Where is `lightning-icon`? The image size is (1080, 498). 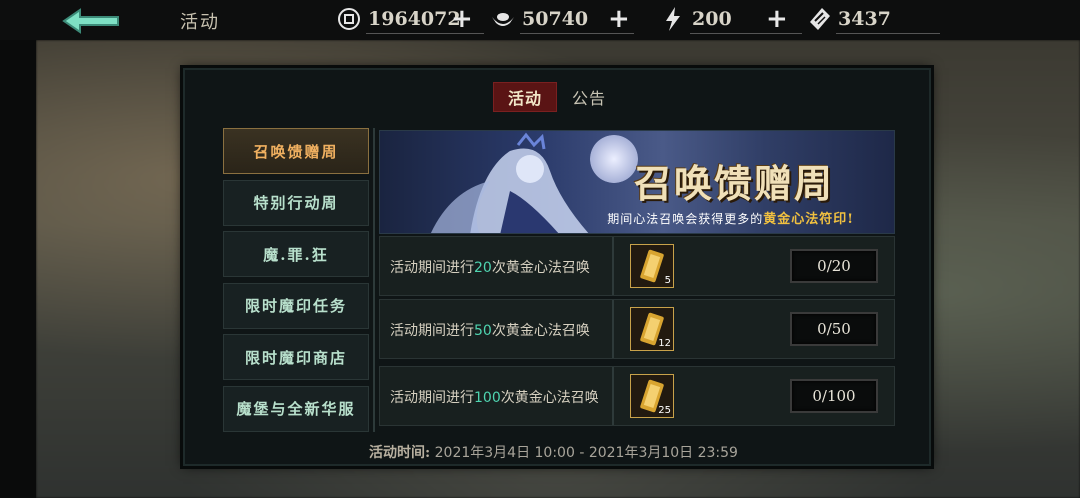 lightning-icon is located at coordinates (673, 19).